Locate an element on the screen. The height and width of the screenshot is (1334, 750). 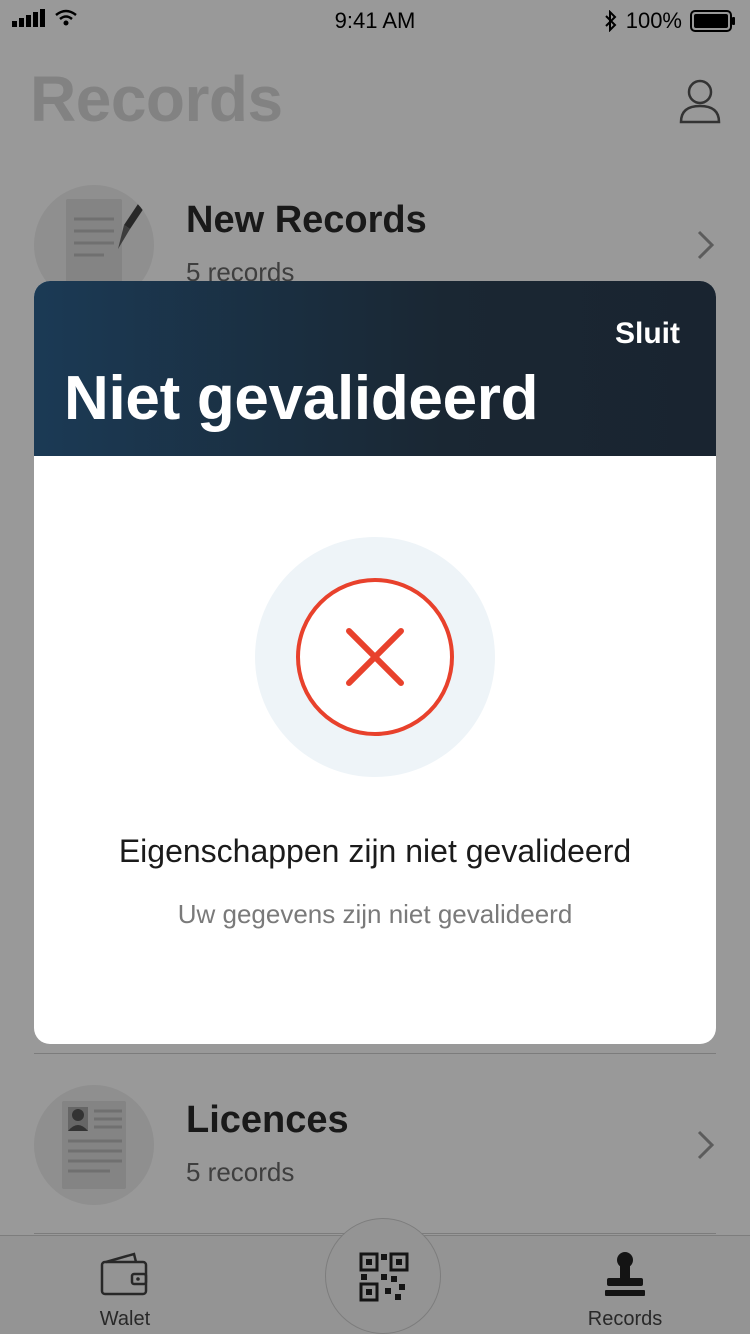
message-subtitle: Uw gegevens zijn niet gevalideerd is located at coordinates (375, 914).